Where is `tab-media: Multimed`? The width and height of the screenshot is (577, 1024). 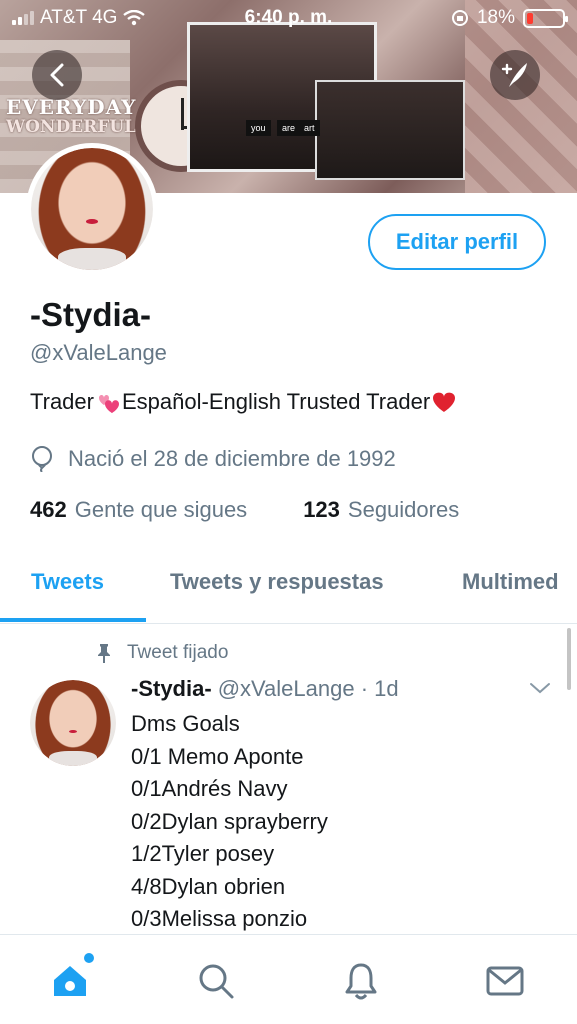
tab-media: Multimed is located at coordinates (510, 582).